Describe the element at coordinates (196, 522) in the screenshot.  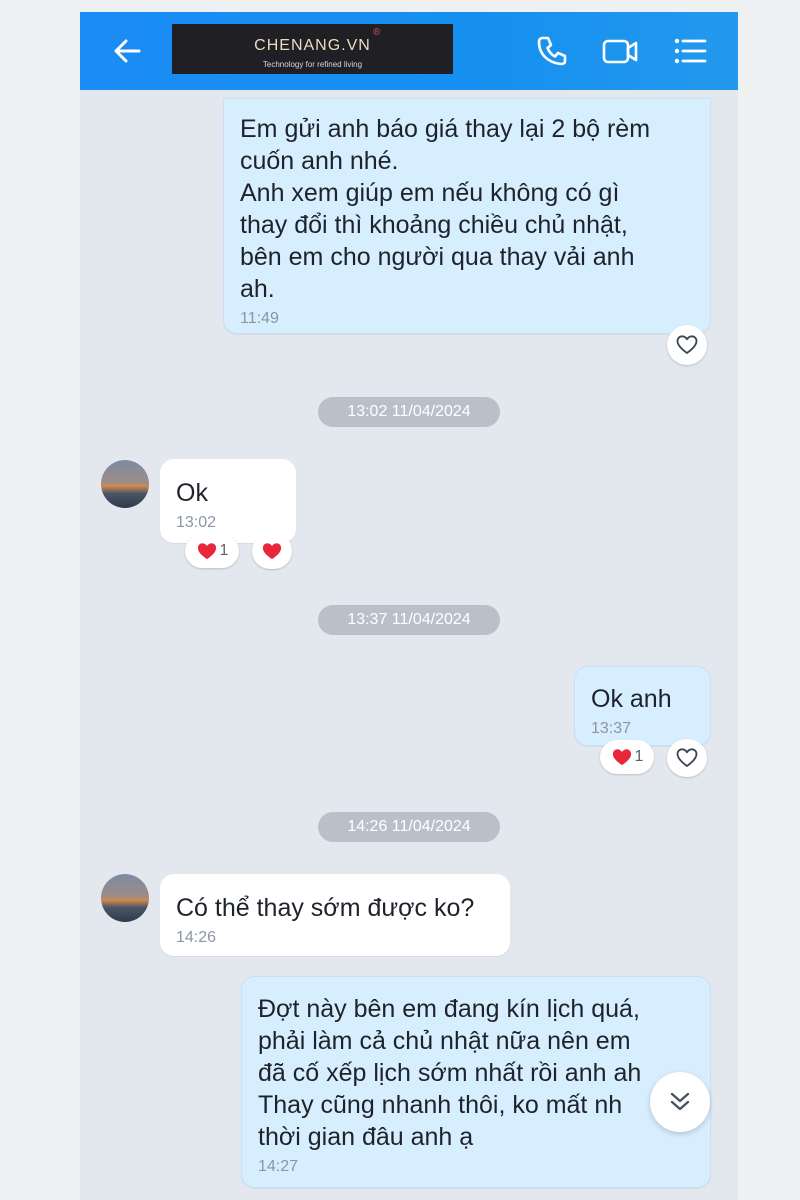
I see `message-time: 13:02` at that location.